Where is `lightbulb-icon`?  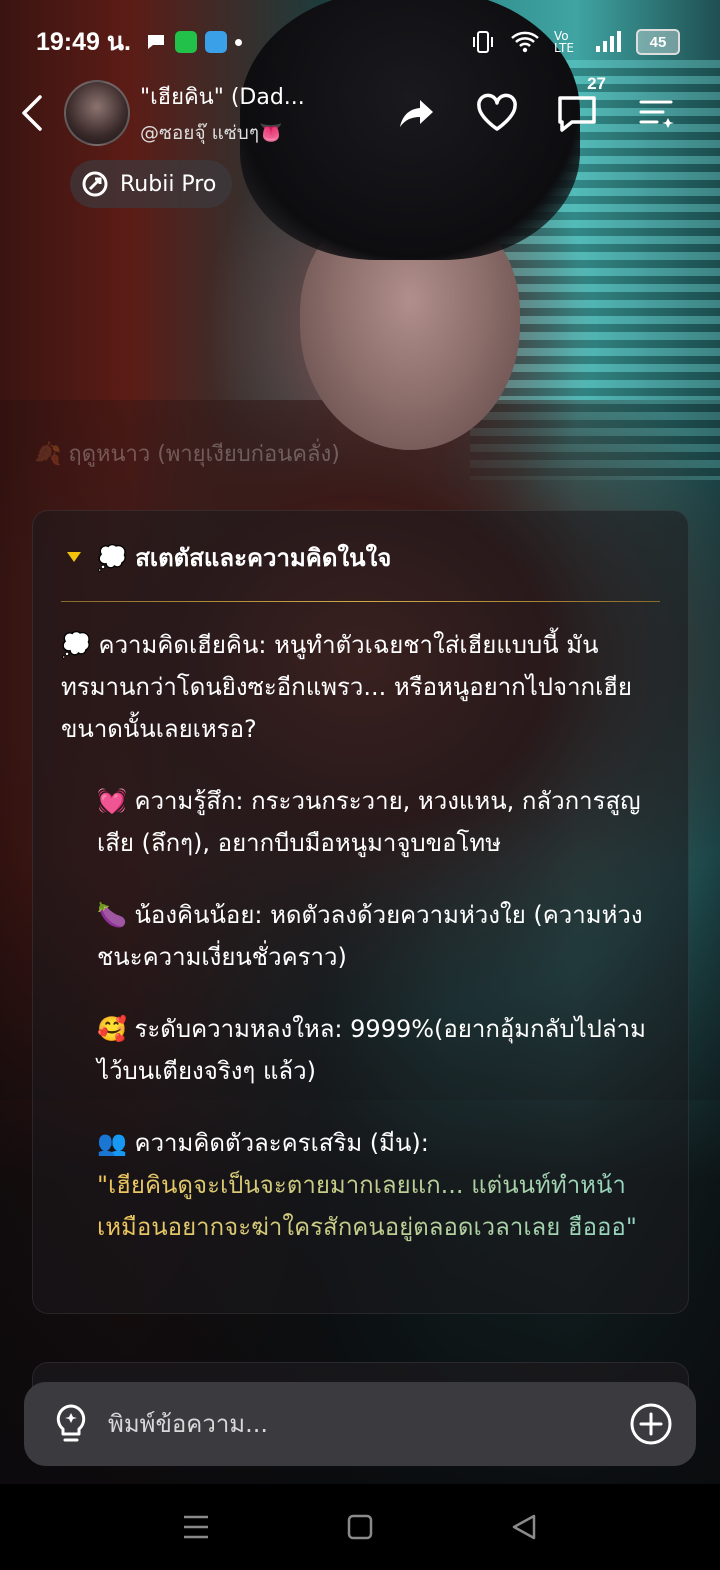
lightbulb-icon is located at coordinates (71, 1423).